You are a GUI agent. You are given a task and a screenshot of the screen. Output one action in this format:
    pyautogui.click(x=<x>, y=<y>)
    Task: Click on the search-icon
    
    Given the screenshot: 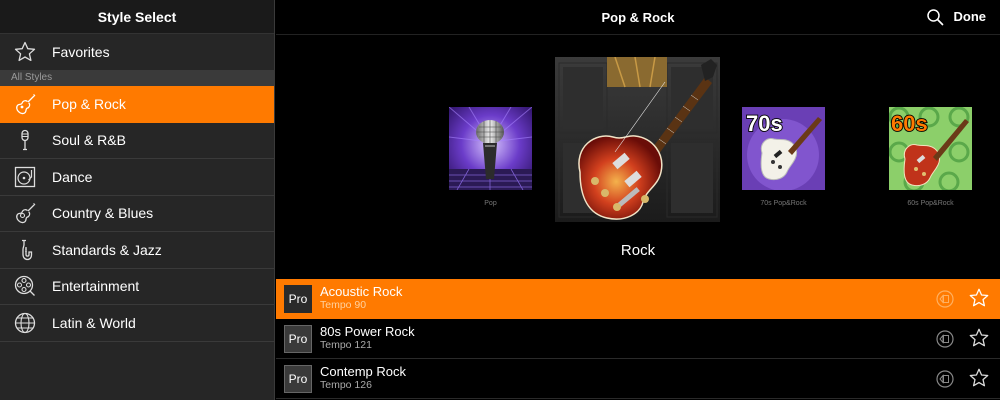 What is the action you would take?
    pyautogui.click(x=935, y=17)
    